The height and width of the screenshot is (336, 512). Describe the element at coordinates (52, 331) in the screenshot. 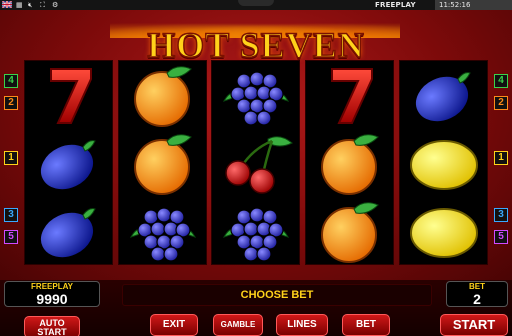

I see `auto-start-label-2: START` at that location.